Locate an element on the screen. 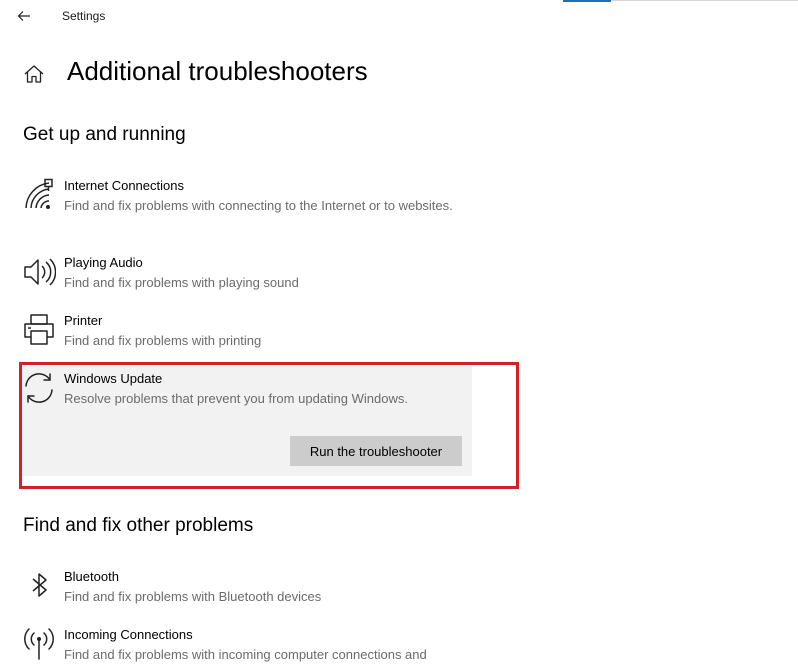 This screenshot has width=798, height=669. item-description: Find and fix problems with printing is located at coordinates (163, 340).